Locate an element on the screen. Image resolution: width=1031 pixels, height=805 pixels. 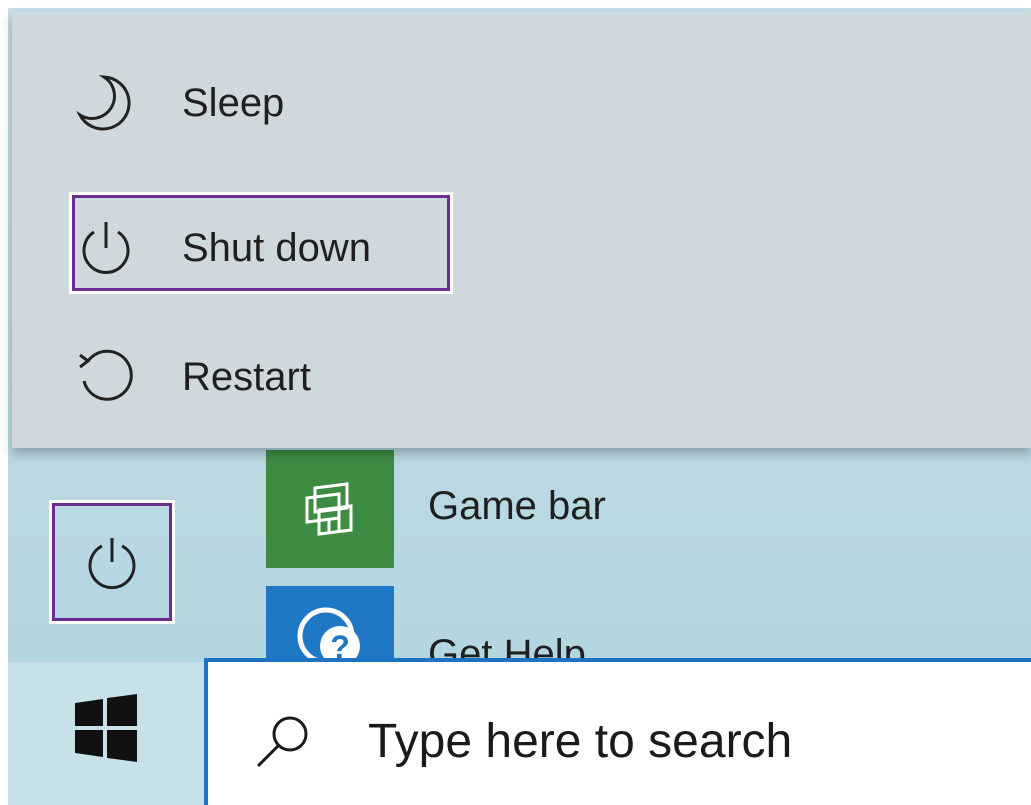
windows-logo-icon is located at coordinates (106, 728).